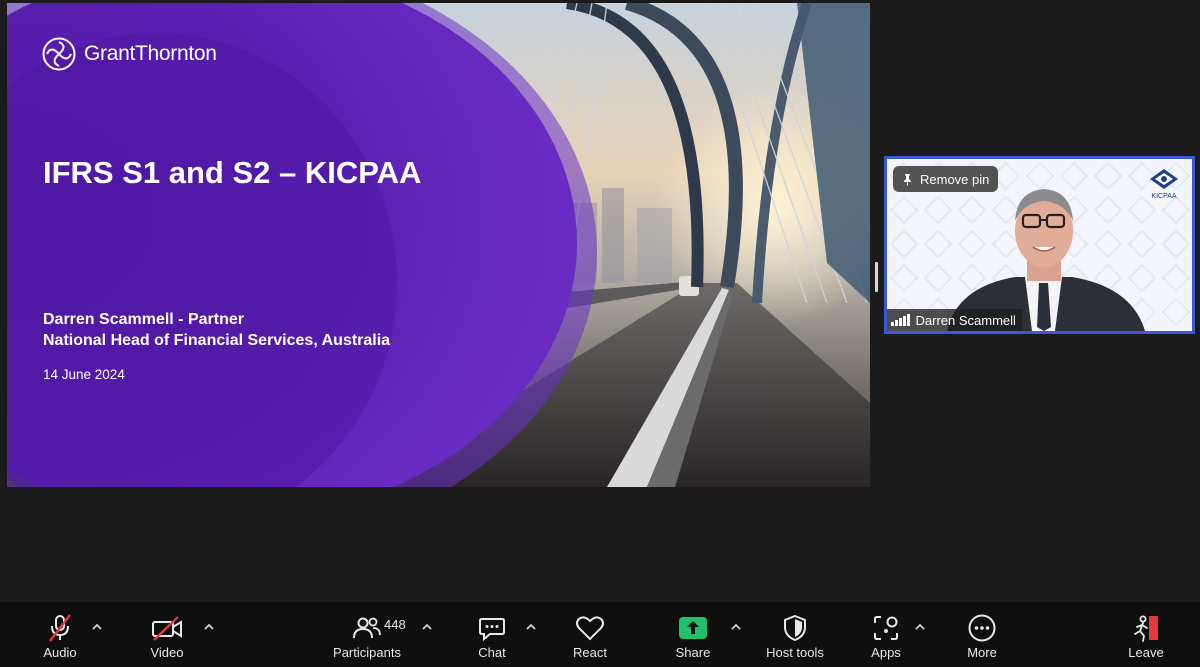 Image resolution: width=1200 pixels, height=667 pixels. What do you see at coordinates (900, 320) in the screenshot?
I see `connection-signal-icon` at bounding box center [900, 320].